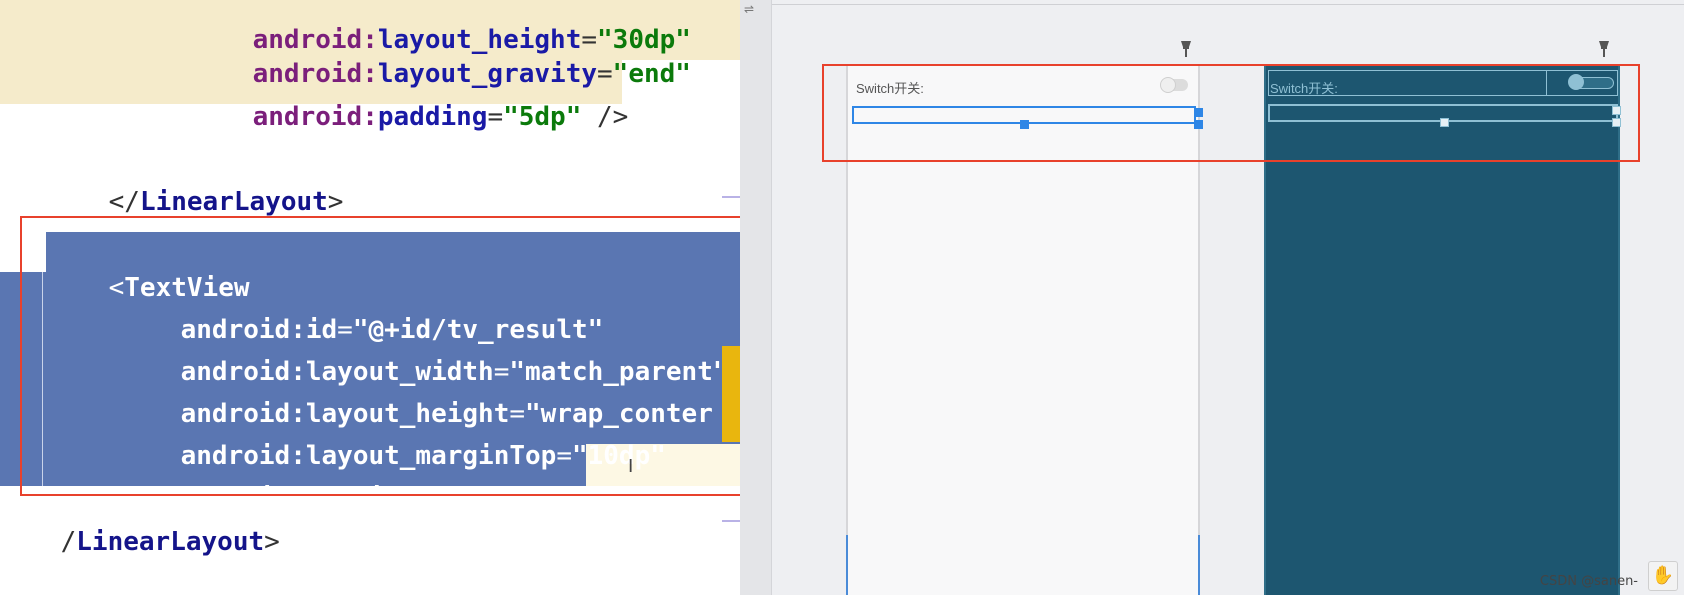  What do you see at coordinates (1588, 581) in the screenshot?
I see `watermark: CSDN @sanen-` at bounding box center [1588, 581].